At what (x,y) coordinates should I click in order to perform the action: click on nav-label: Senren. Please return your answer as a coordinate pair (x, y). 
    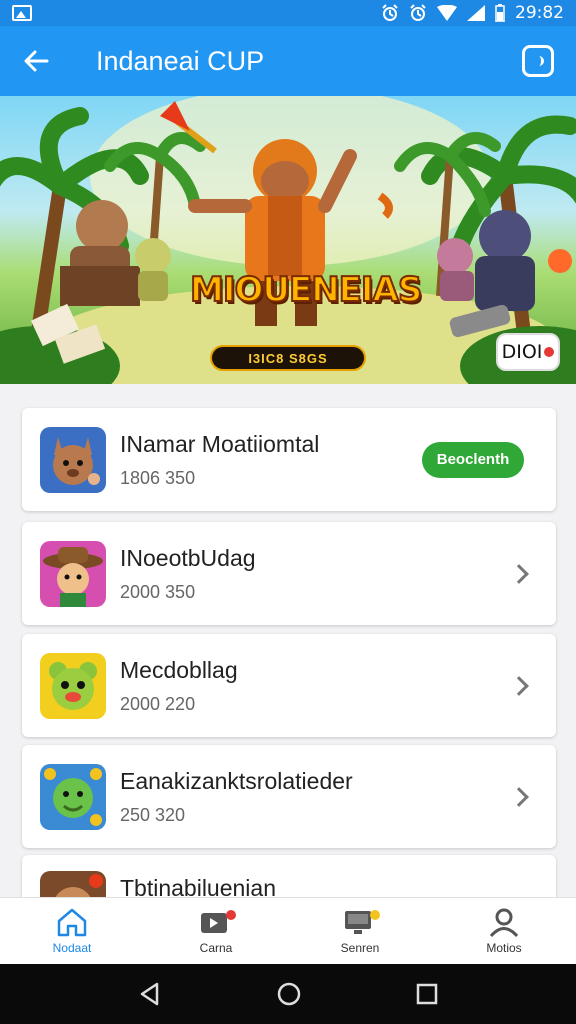
    Looking at the image, I should click on (360, 948).